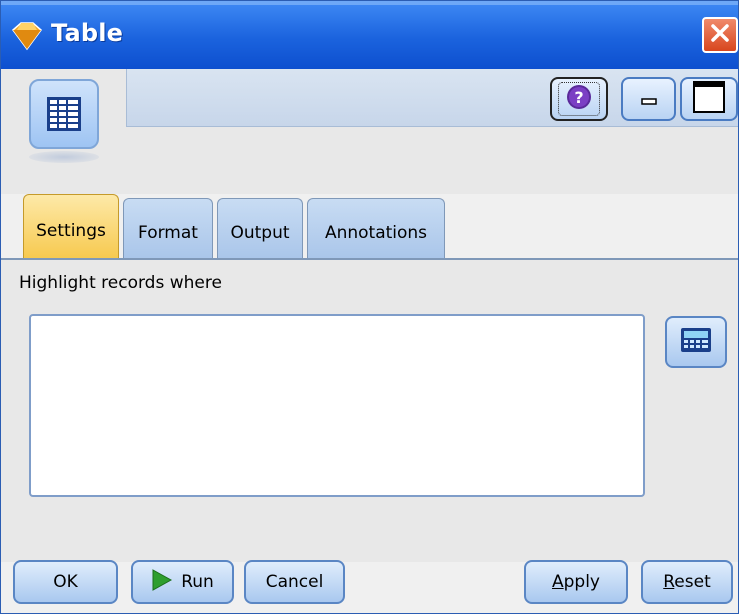 This screenshot has width=739, height=614. What do you see at coordinates (260, 232) in the screenshot?
I see `tab-output-label: Output` at bounding box center [260, 232].